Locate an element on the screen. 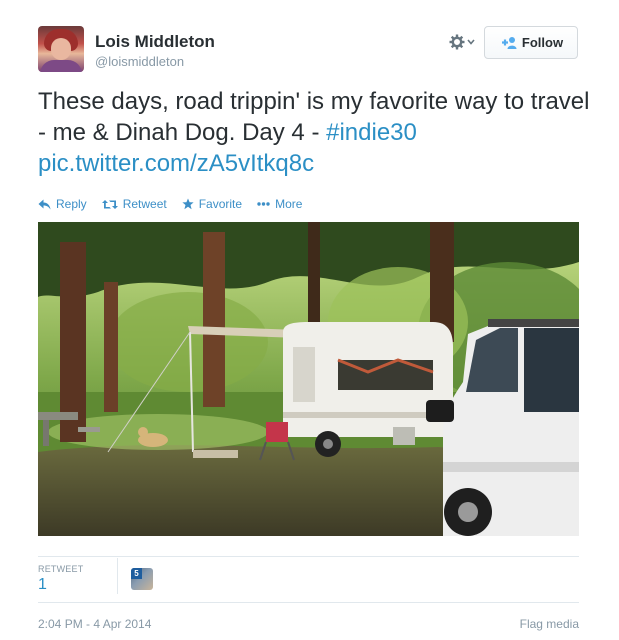  reply-button: Reply is located at coordinates (62, 204).